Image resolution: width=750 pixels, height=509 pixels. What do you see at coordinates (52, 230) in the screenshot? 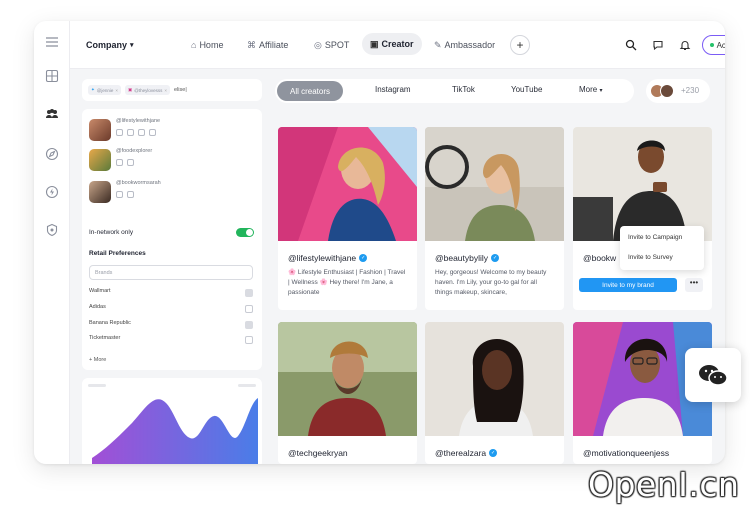
I see `badge-icon` at bounding box center [52, 230].